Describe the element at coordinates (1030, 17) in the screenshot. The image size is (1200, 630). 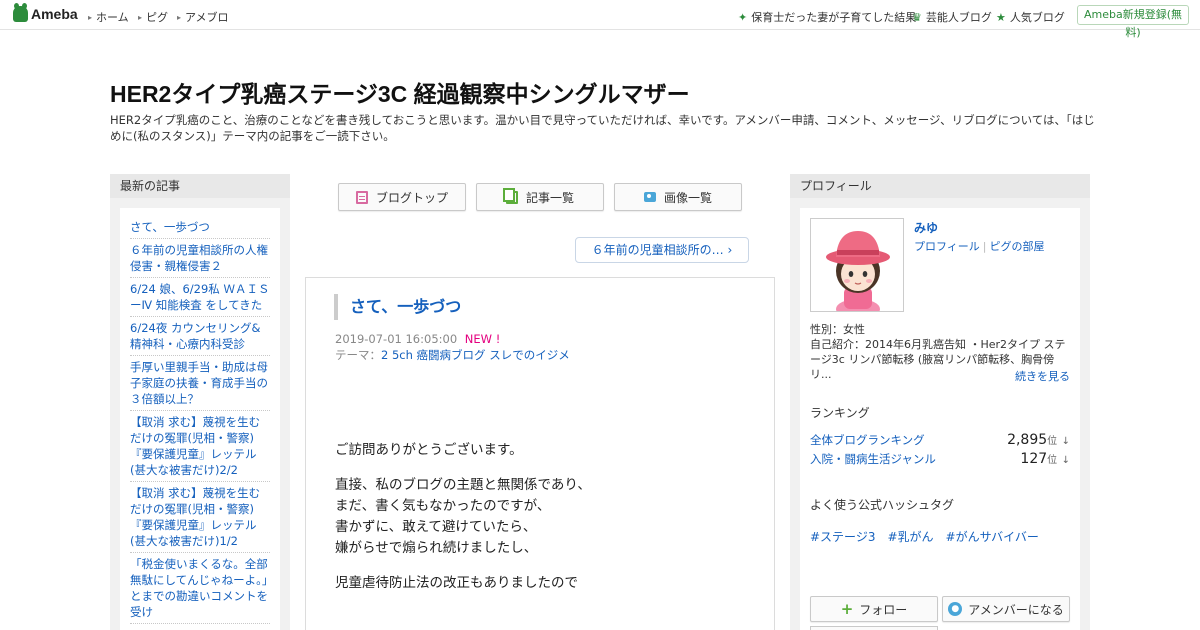
I see `header-link-popular-blog: ★ 人気ブログ` at that location.